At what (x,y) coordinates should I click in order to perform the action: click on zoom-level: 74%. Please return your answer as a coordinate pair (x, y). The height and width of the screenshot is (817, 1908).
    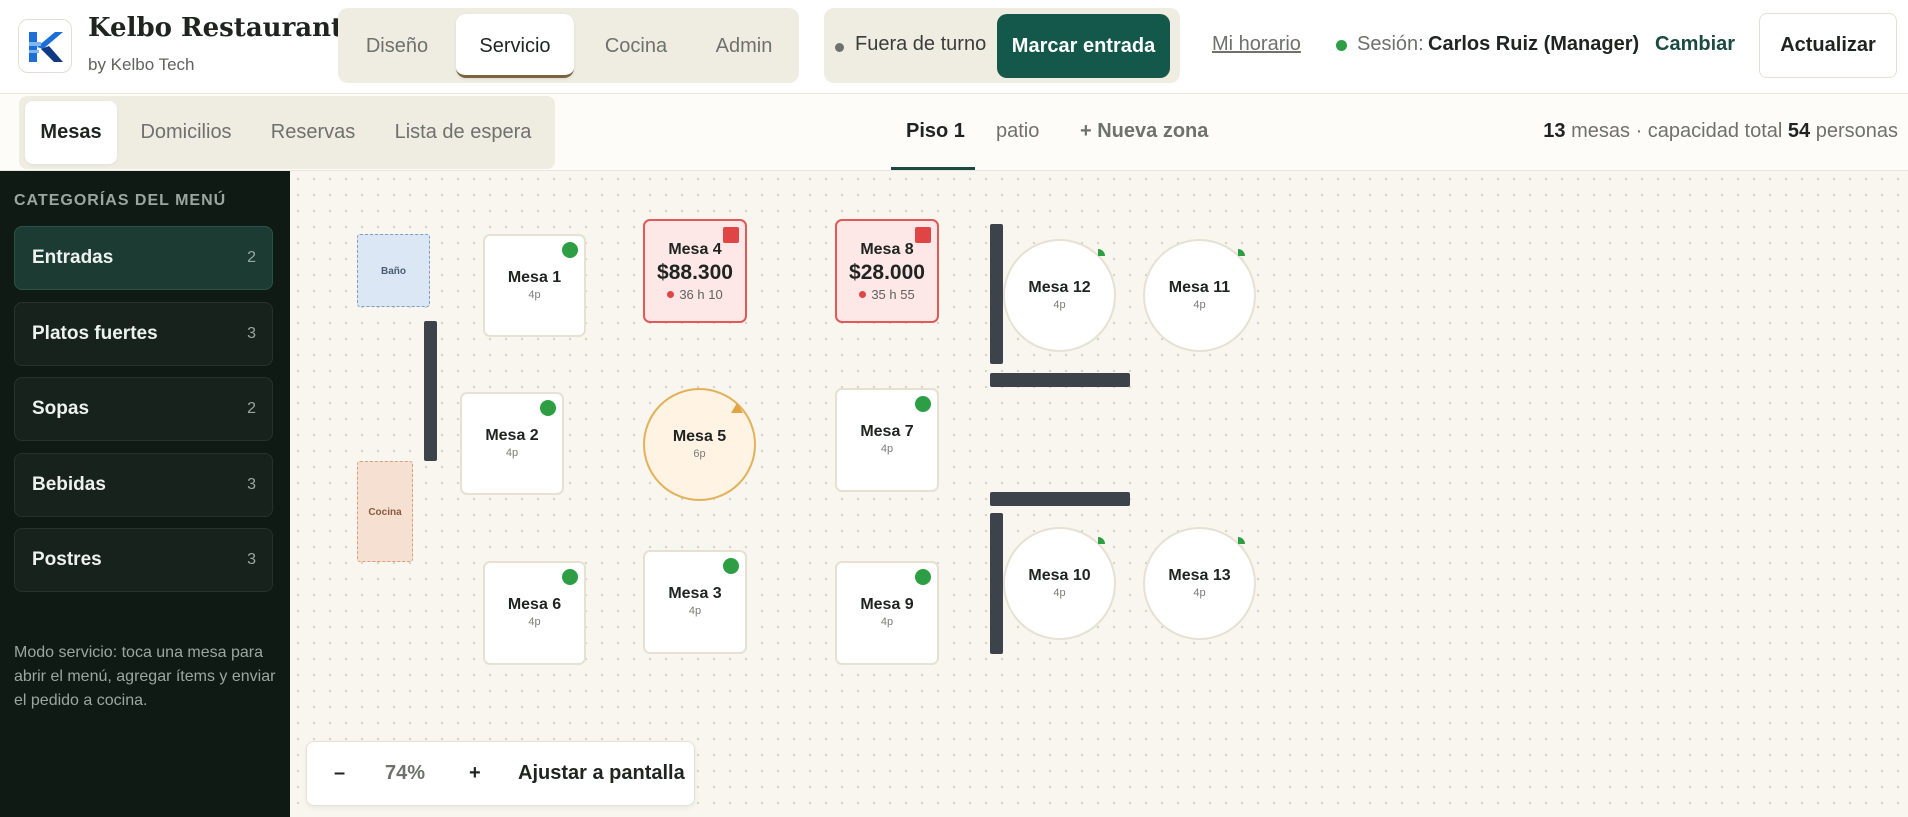
    Looking at the image, I should click on (405, 773).